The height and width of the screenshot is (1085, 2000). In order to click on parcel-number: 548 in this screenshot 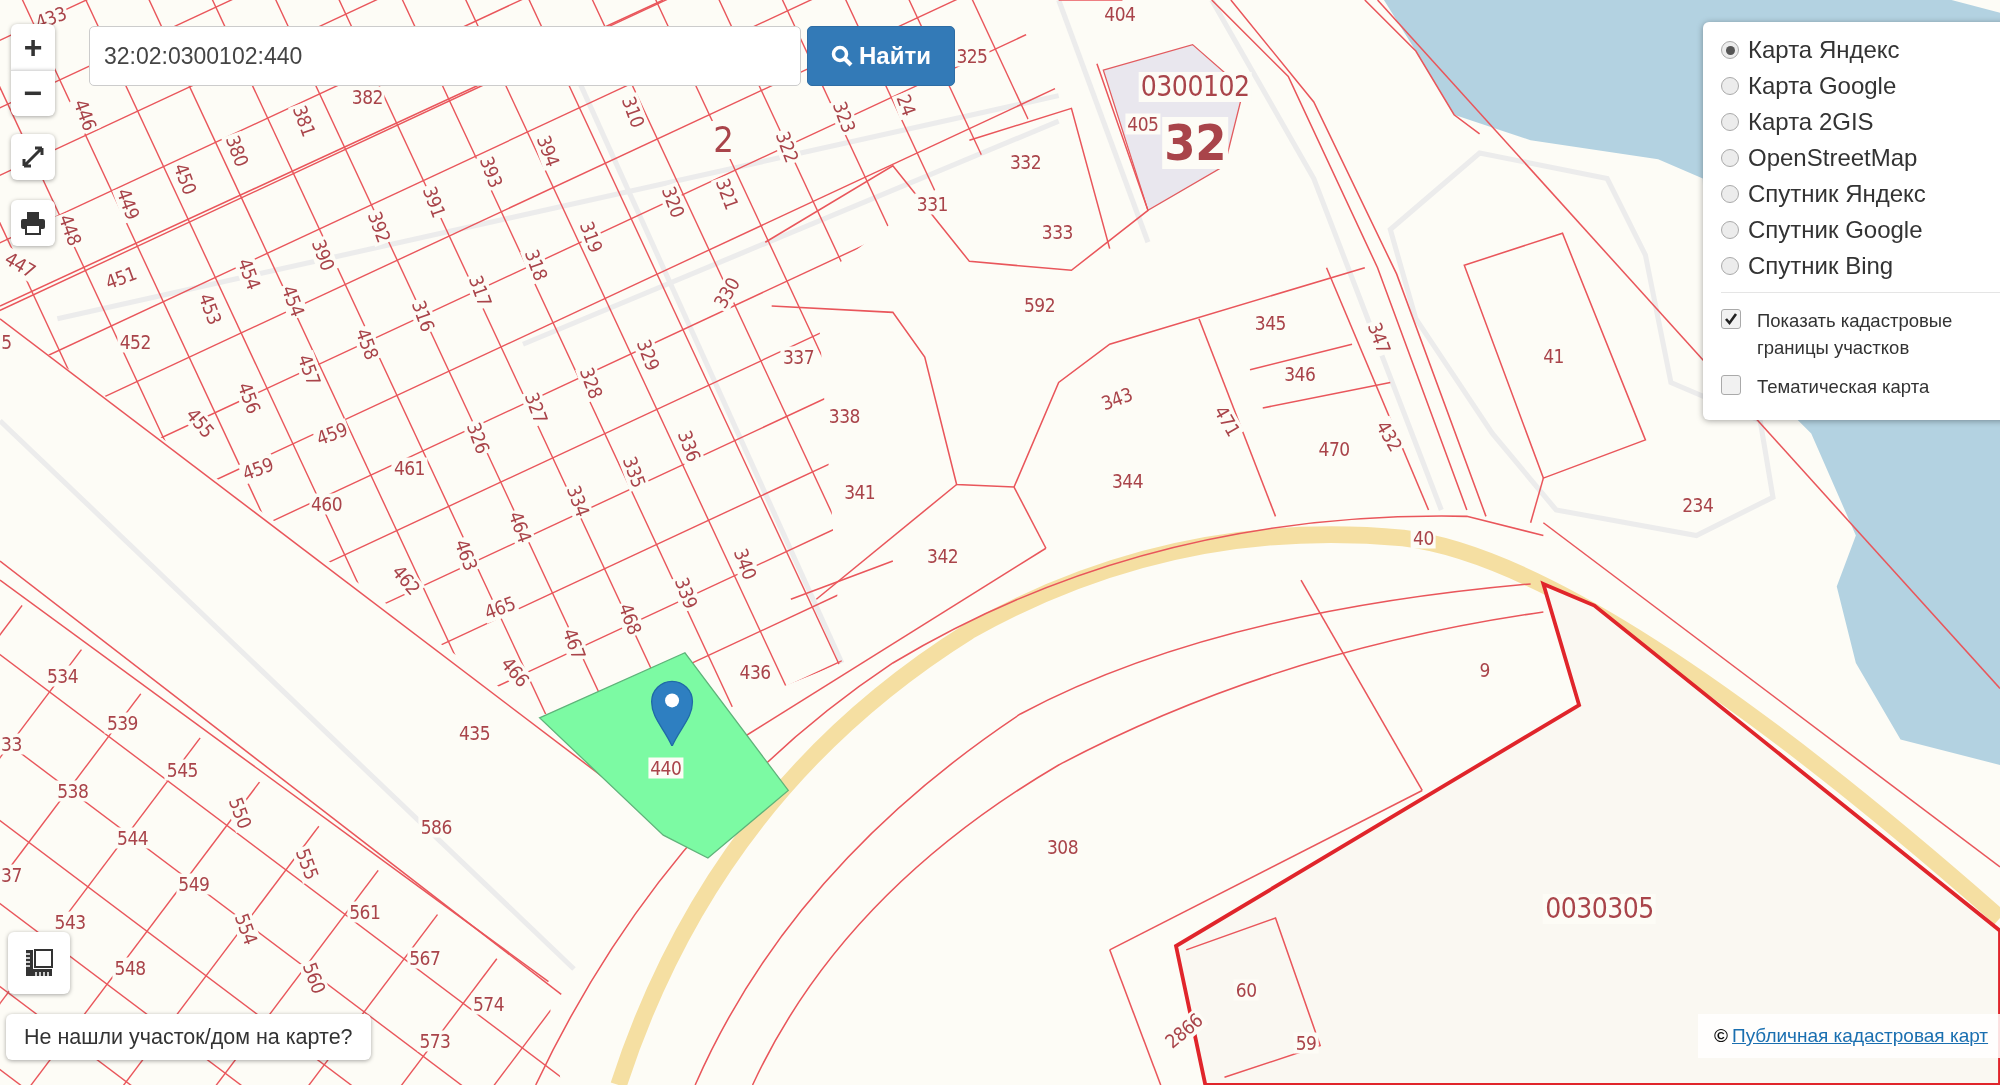, I will do `click(130, 968)`.